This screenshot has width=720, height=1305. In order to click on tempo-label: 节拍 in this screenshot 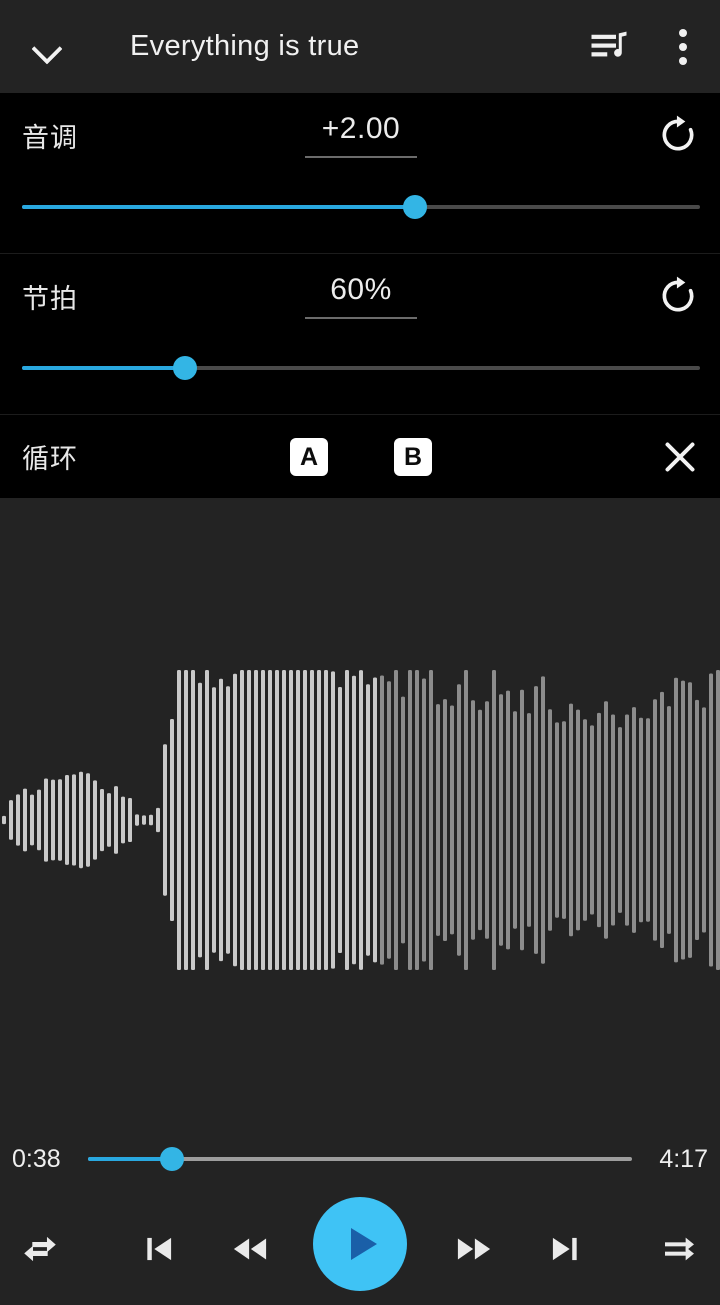, I will do `click(50, 298)`.